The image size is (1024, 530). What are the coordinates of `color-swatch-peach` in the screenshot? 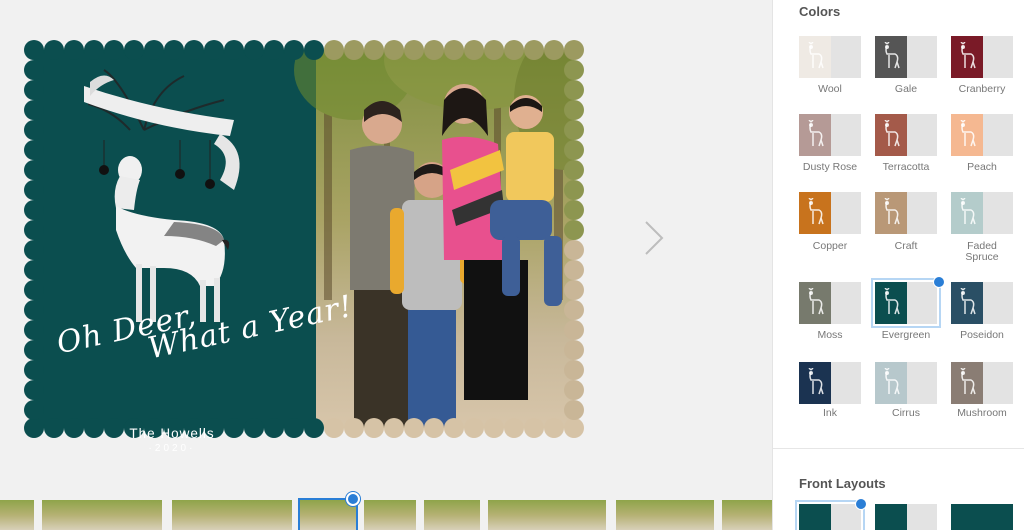 It's located at (982, 135).